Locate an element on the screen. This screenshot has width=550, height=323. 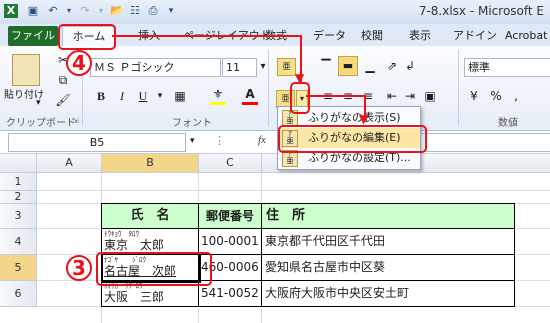
align-middle-icon: ▬ is located at coordinates (348, 66).